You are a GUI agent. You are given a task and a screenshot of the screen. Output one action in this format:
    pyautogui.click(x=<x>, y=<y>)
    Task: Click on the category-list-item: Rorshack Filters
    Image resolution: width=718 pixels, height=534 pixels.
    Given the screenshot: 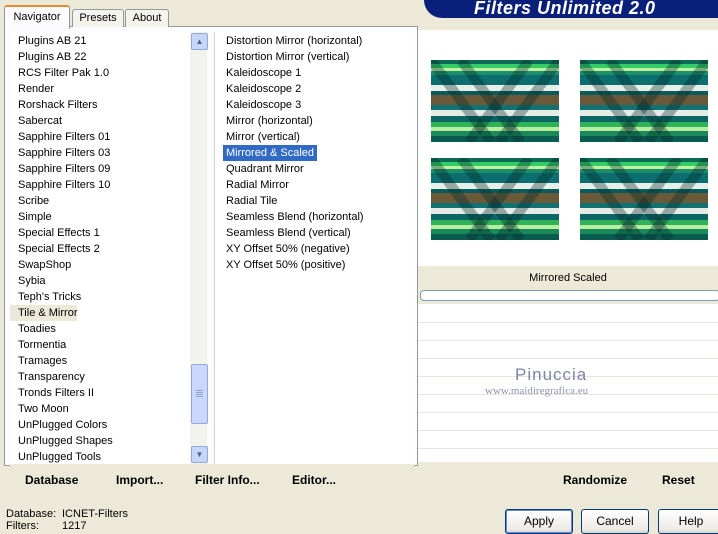 What is the action you would take?
    pyautogui.click(x=53, y=105)
    